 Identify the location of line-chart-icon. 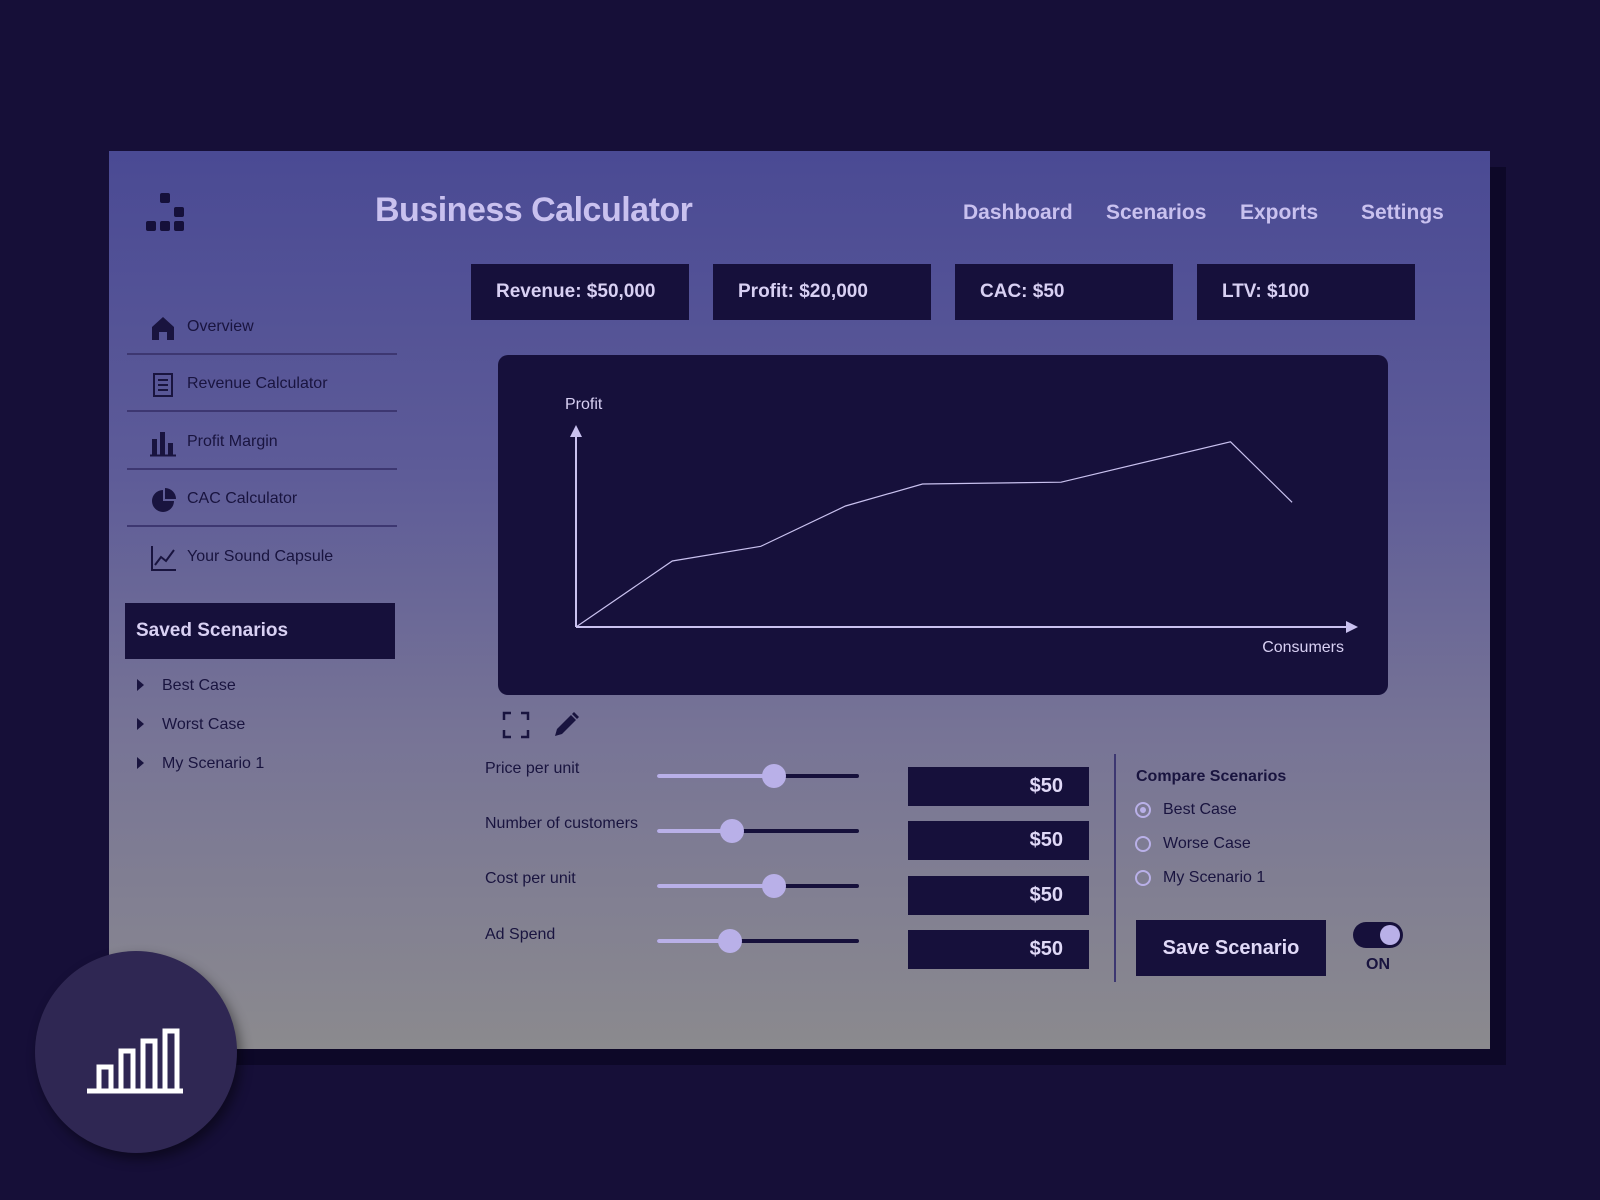
(163, 558).